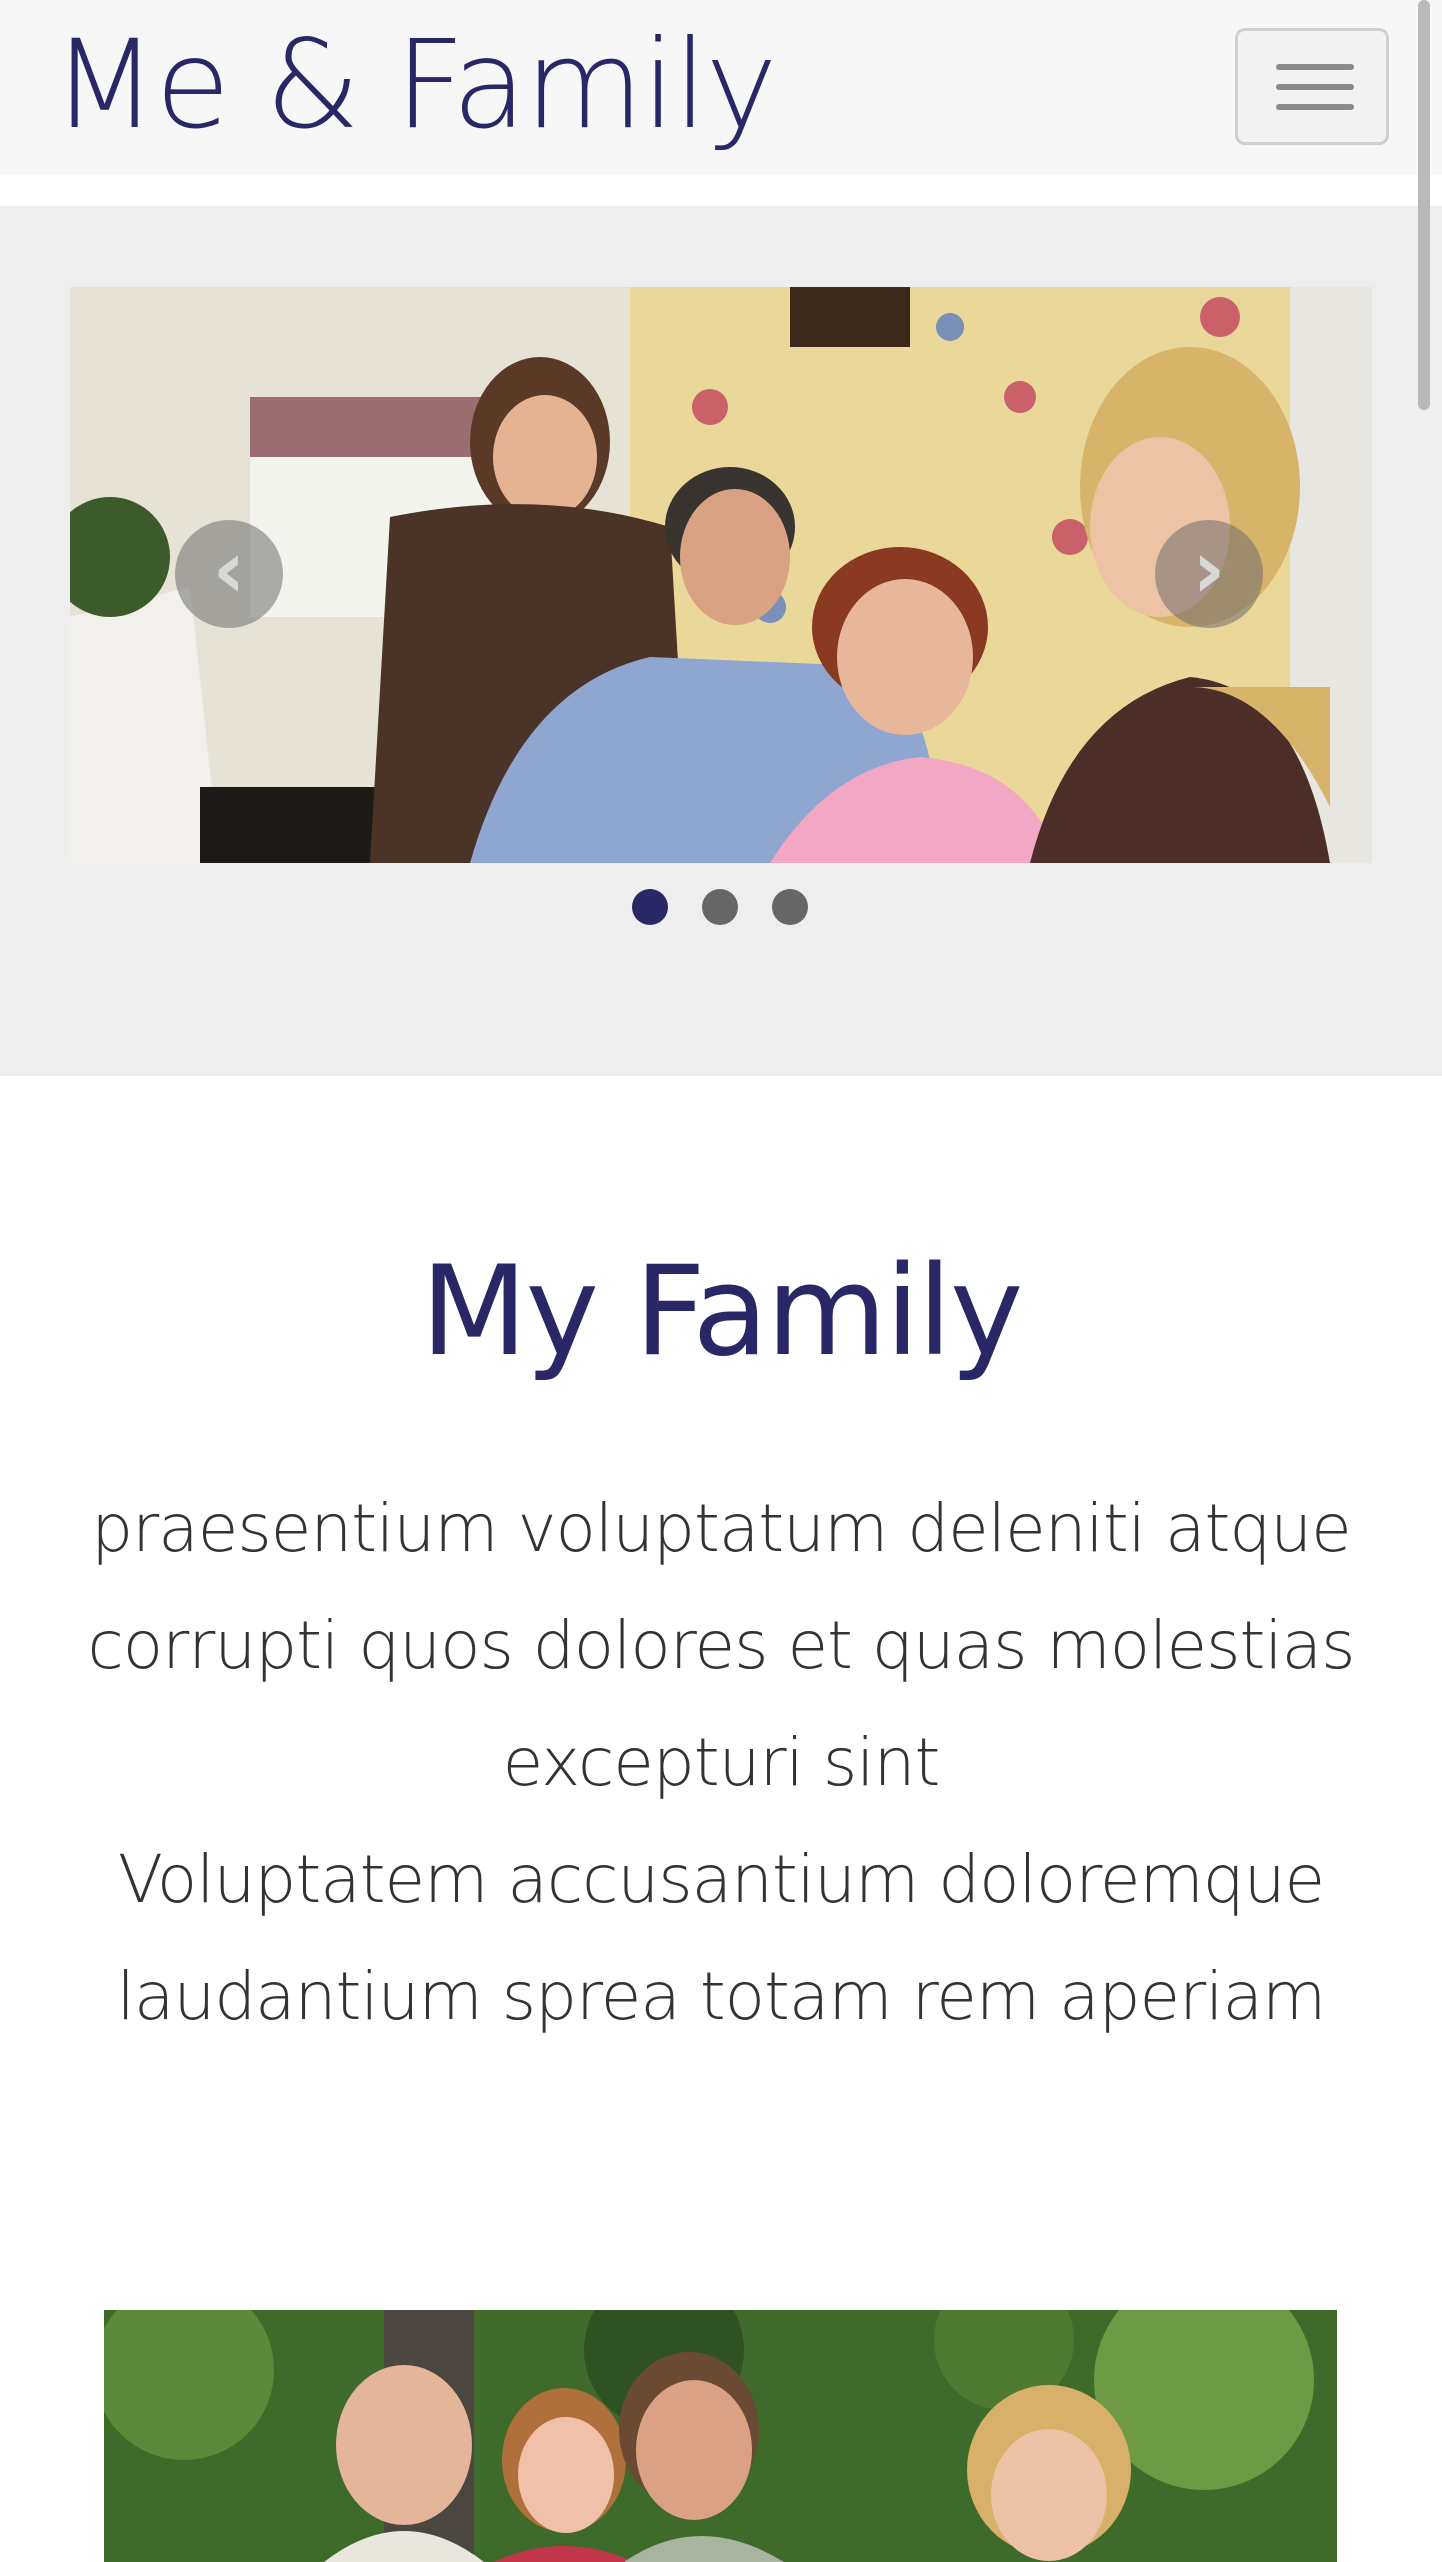 This screenshot has width=1442, height=2562. Describe the element at coordinates (1315, 67) in the screenshot. I see `hamburger-menu-icon` at that location.